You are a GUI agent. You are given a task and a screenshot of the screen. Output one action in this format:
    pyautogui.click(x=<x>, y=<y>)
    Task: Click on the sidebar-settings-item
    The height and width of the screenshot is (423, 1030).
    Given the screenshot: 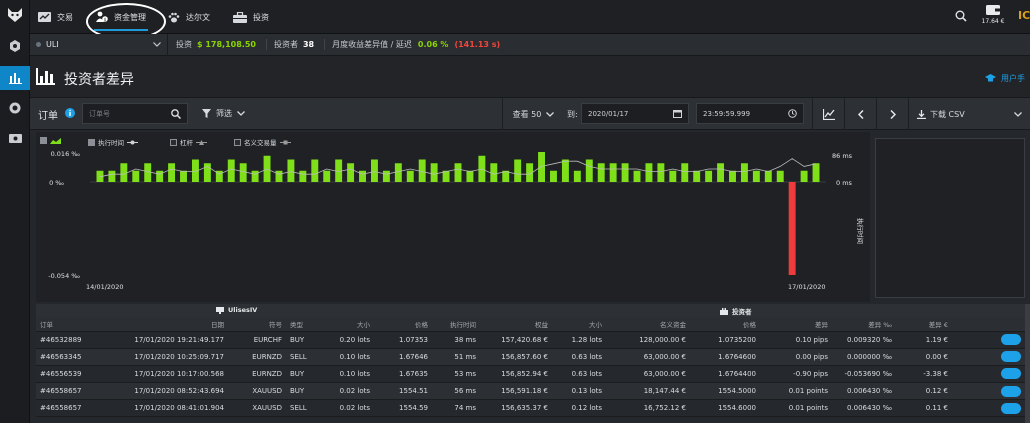 What is the action you would take?
    pyautogui.click(x=15, y=46)
    